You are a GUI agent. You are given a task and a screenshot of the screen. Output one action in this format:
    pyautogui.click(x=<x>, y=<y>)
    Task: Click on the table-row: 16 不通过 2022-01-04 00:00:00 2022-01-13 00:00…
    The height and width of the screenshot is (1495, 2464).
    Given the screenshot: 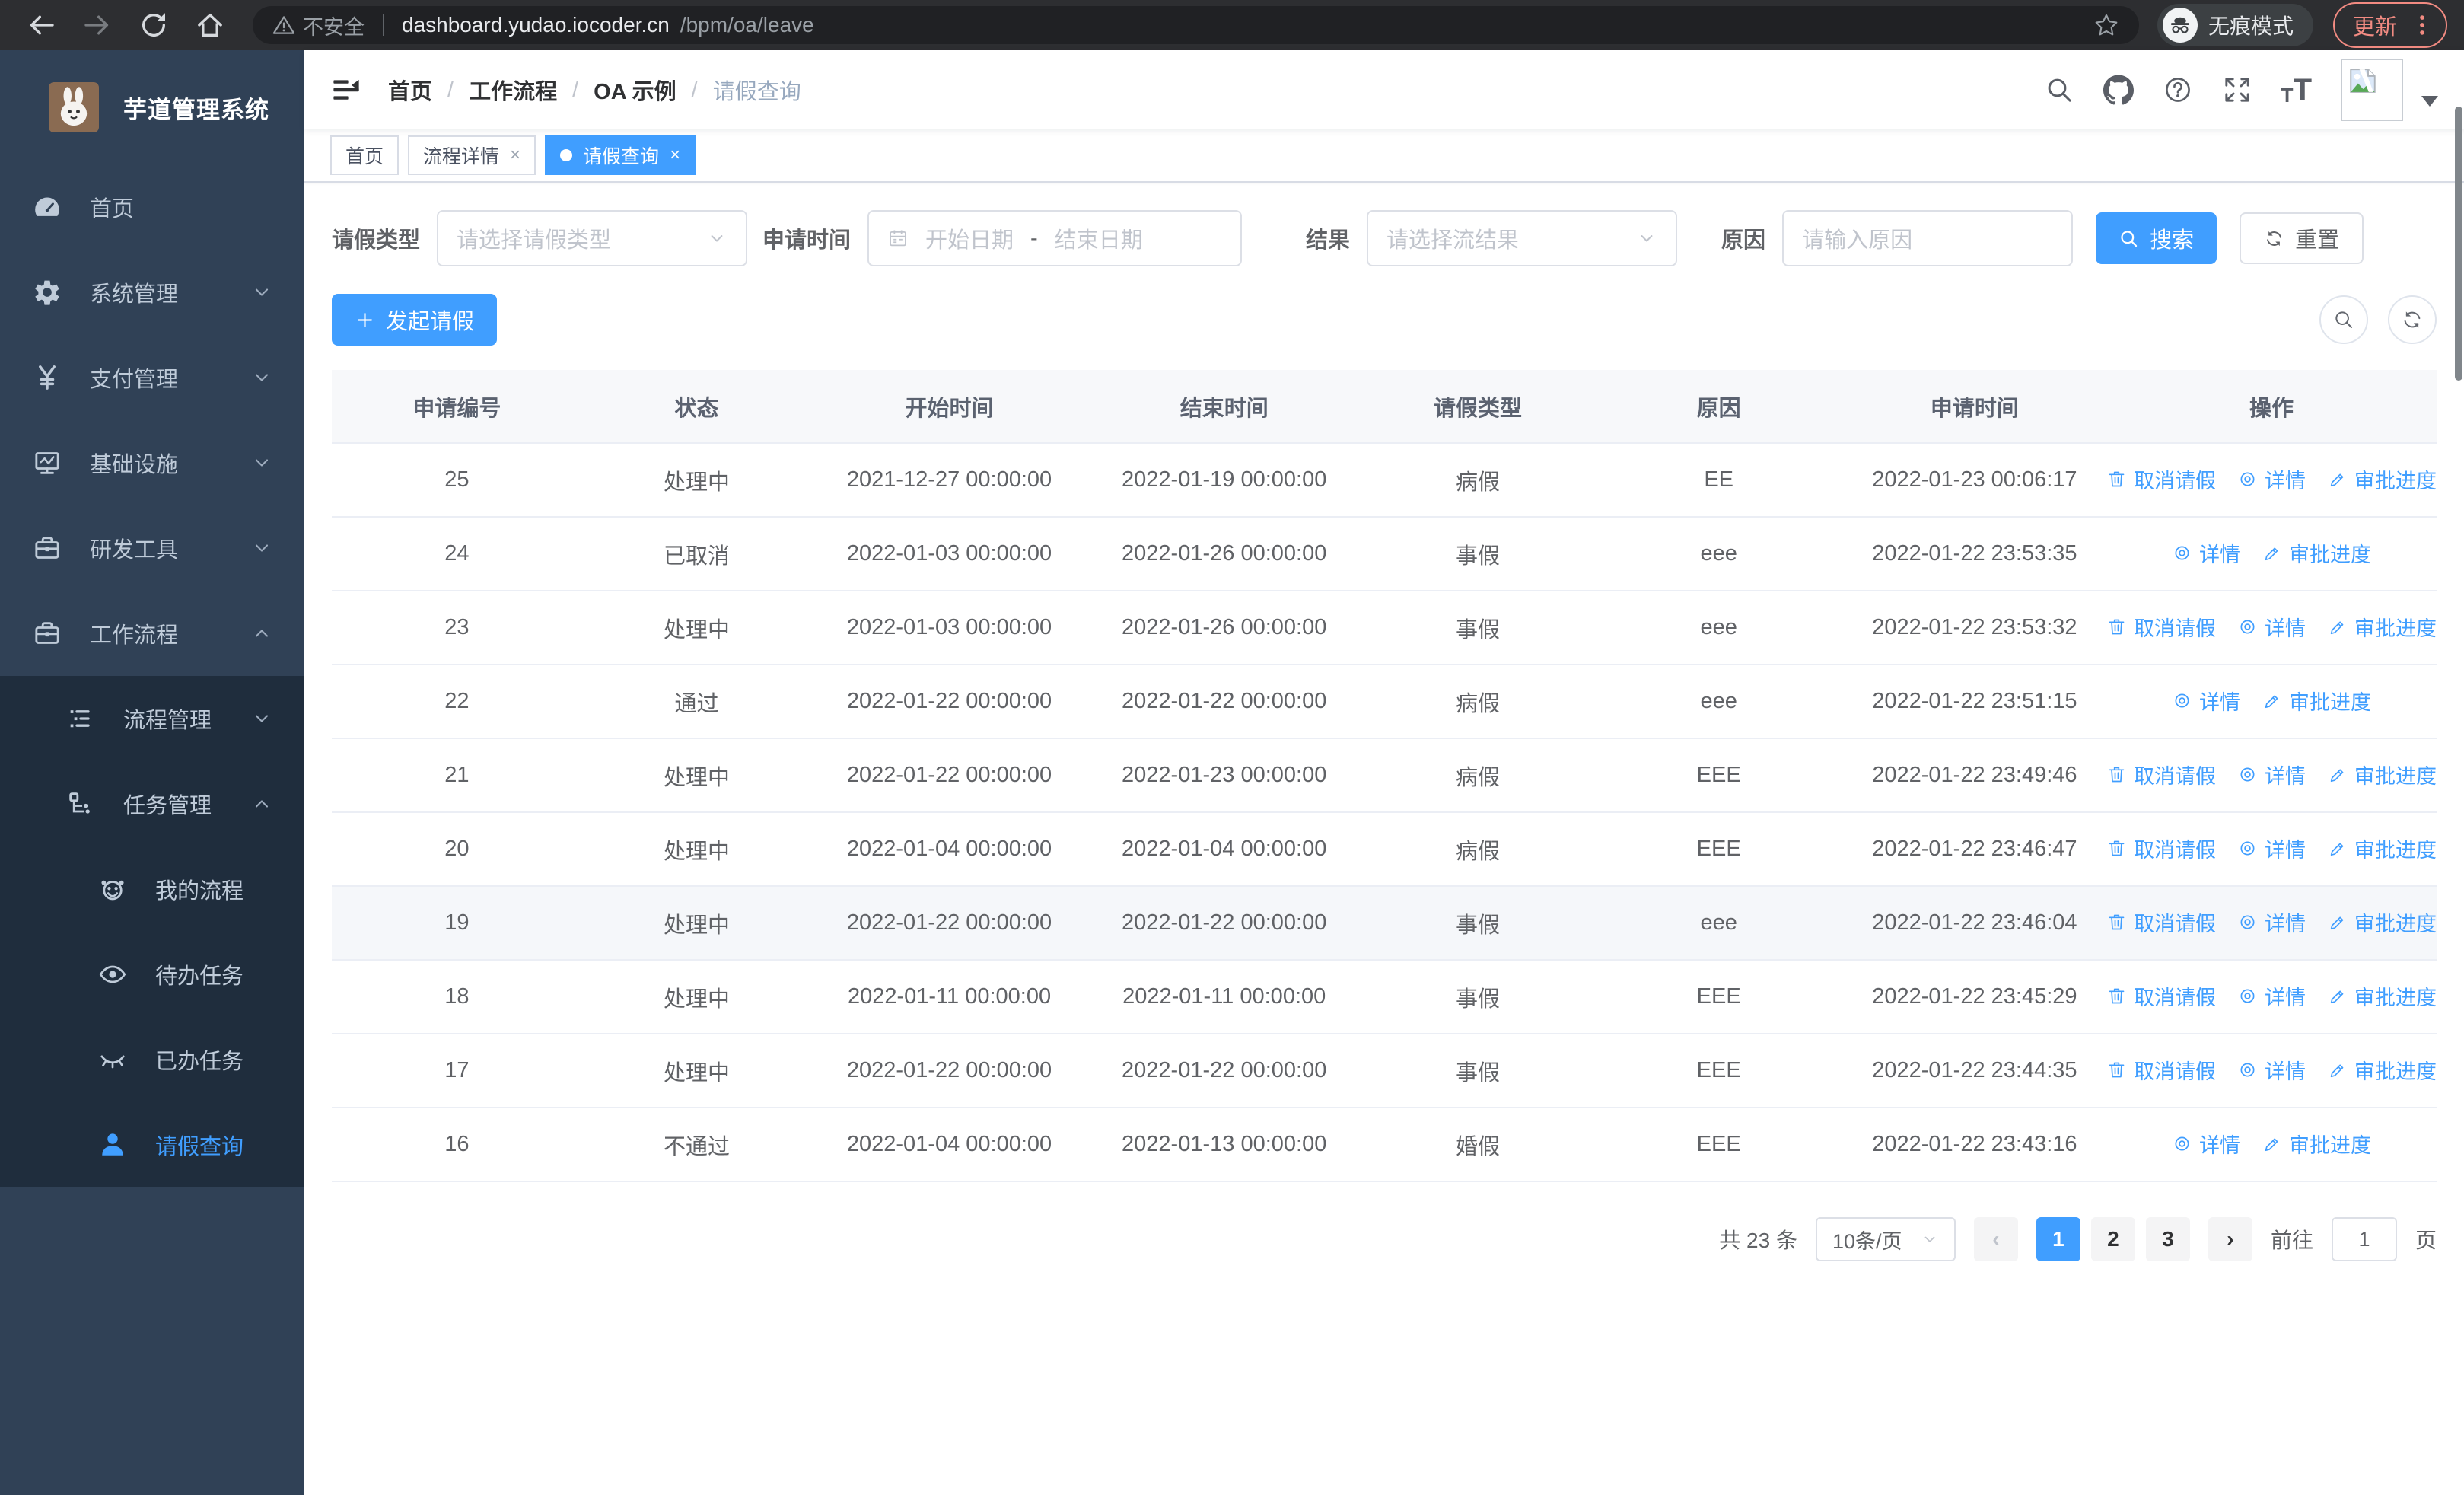 What is the action you would take?
    pyautogui.click(x=1384, y=1145)
    